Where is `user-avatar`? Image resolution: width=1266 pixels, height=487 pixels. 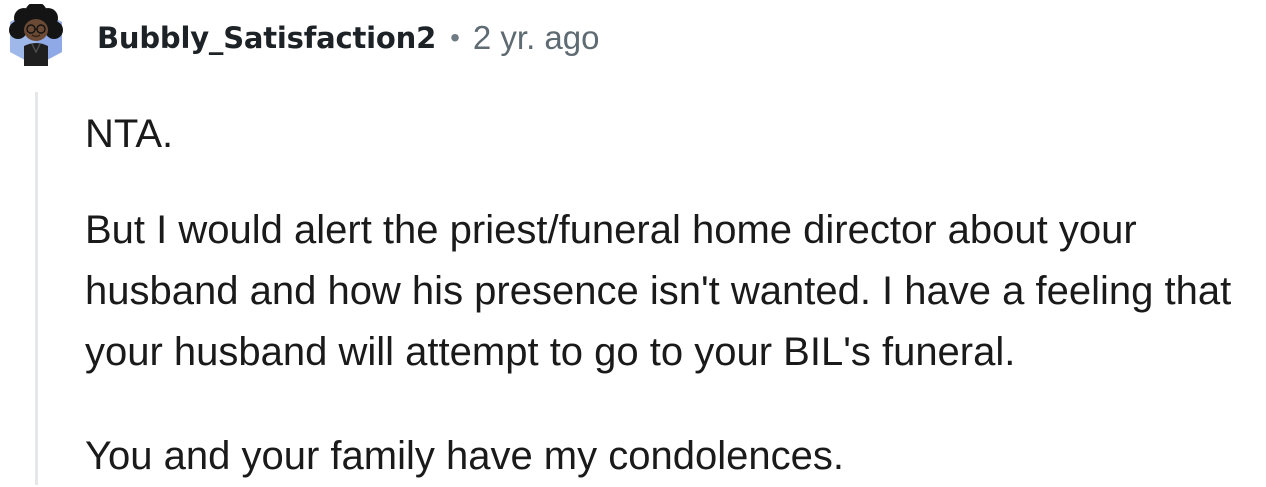 user-avatar is located at coordinates (36, 37).